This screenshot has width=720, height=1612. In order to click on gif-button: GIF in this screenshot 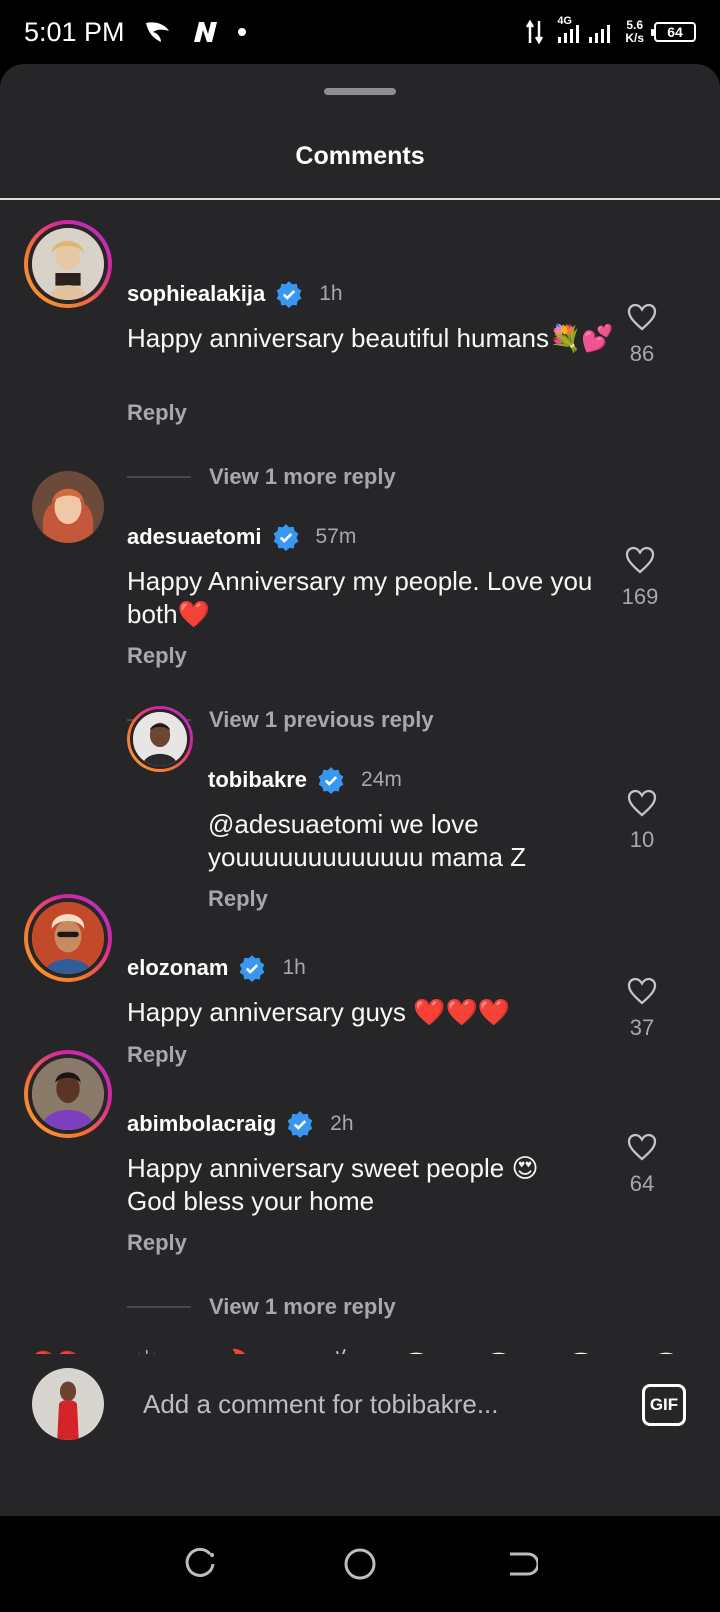, I will do `click(664, 1405)`.